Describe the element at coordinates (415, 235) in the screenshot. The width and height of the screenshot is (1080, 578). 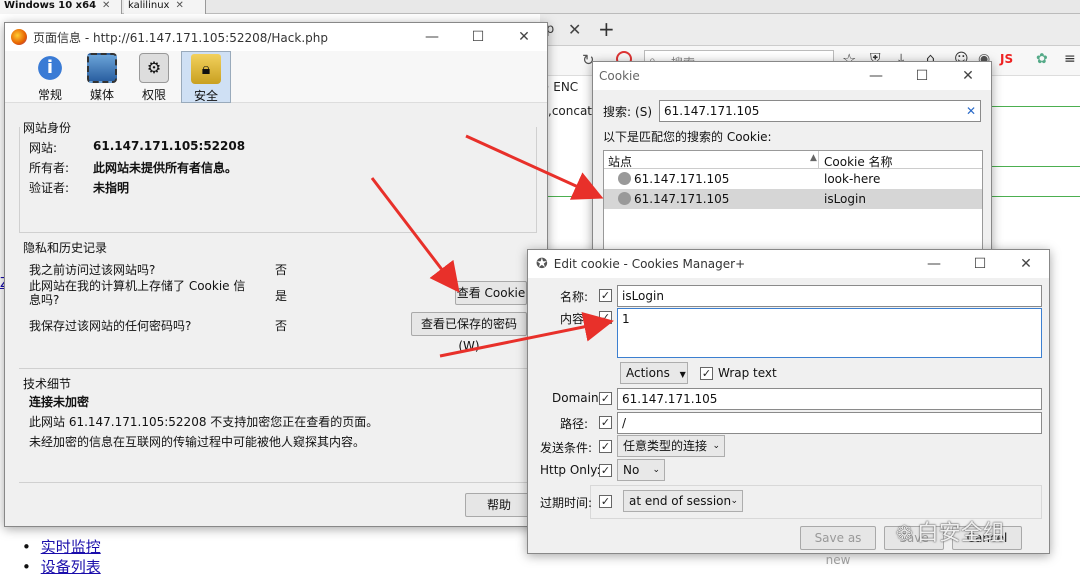
I see `arrow-to-view-cookie` at that location.